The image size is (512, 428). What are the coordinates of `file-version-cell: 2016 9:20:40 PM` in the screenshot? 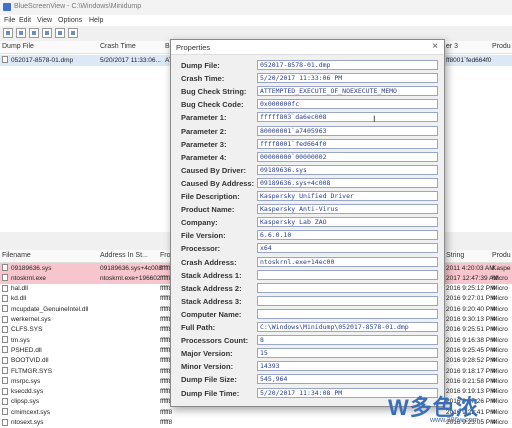 It's located at (471, 309).